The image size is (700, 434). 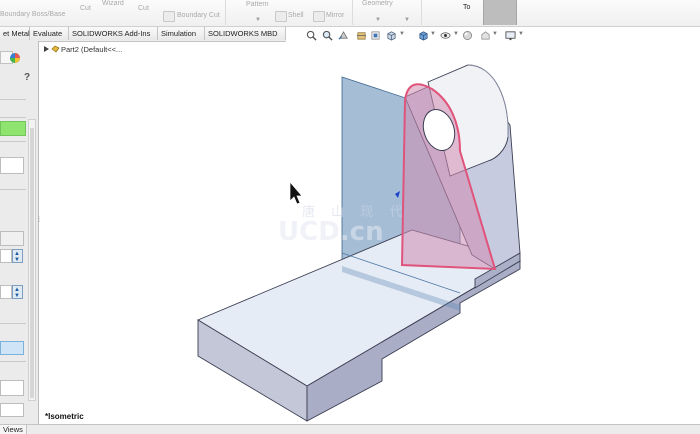 What do you see at coordinates (12, 388) in the screenshot?
I see `options-field` at bounding box center [12, 388].